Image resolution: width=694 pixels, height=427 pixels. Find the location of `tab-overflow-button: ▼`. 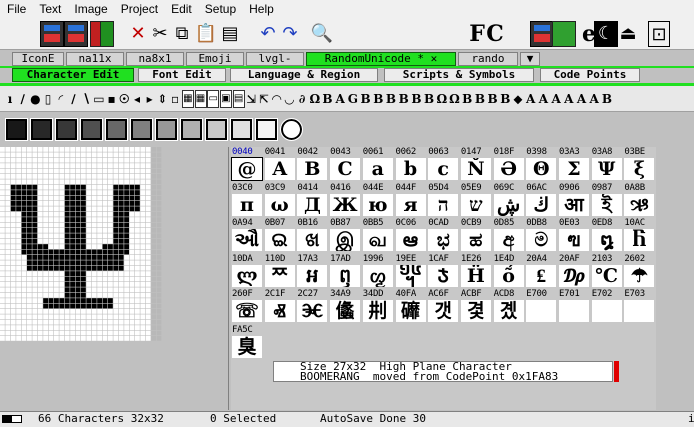

tab-overflow-button: ▼ is located at coordinates (530, 59).